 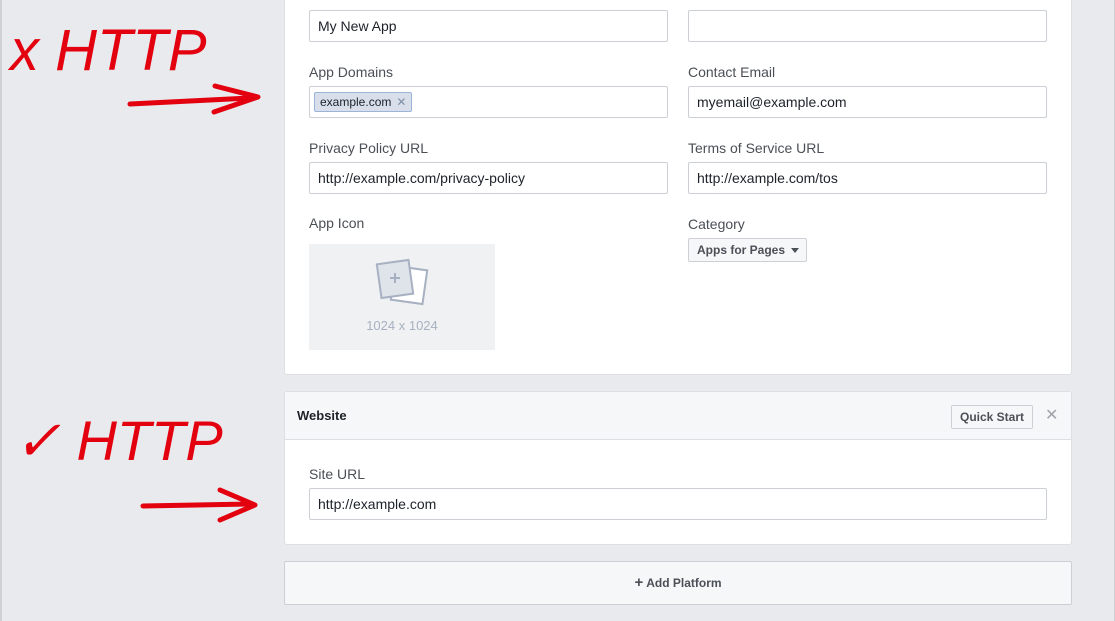 What do you see at coordinates (1051, 416) in the screenshot?
I see `close-icon: ✕` at bounding box center [1051, 416].